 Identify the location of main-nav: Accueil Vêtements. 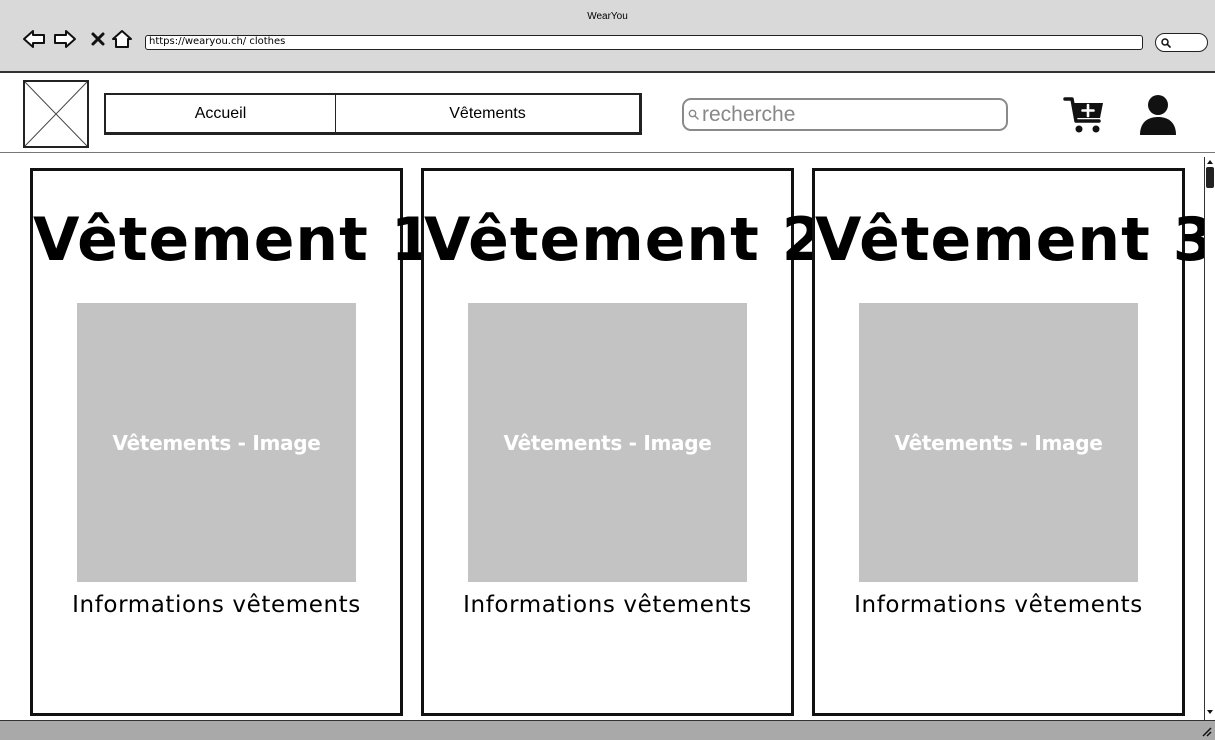
(373, 114).